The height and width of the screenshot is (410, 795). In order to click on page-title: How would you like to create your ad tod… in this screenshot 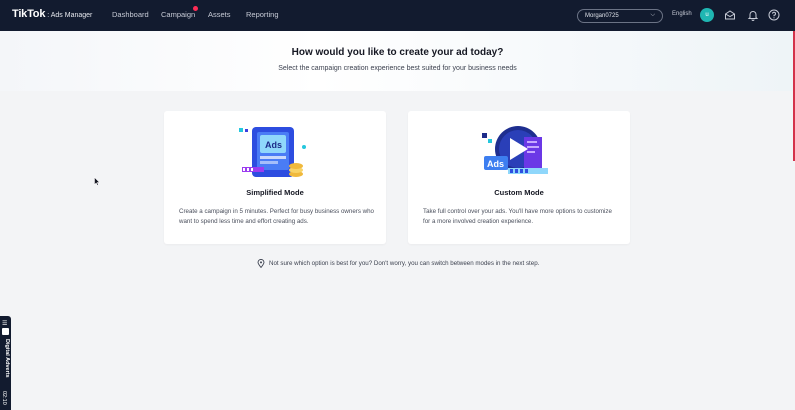, I will do `click(397, 52)`.